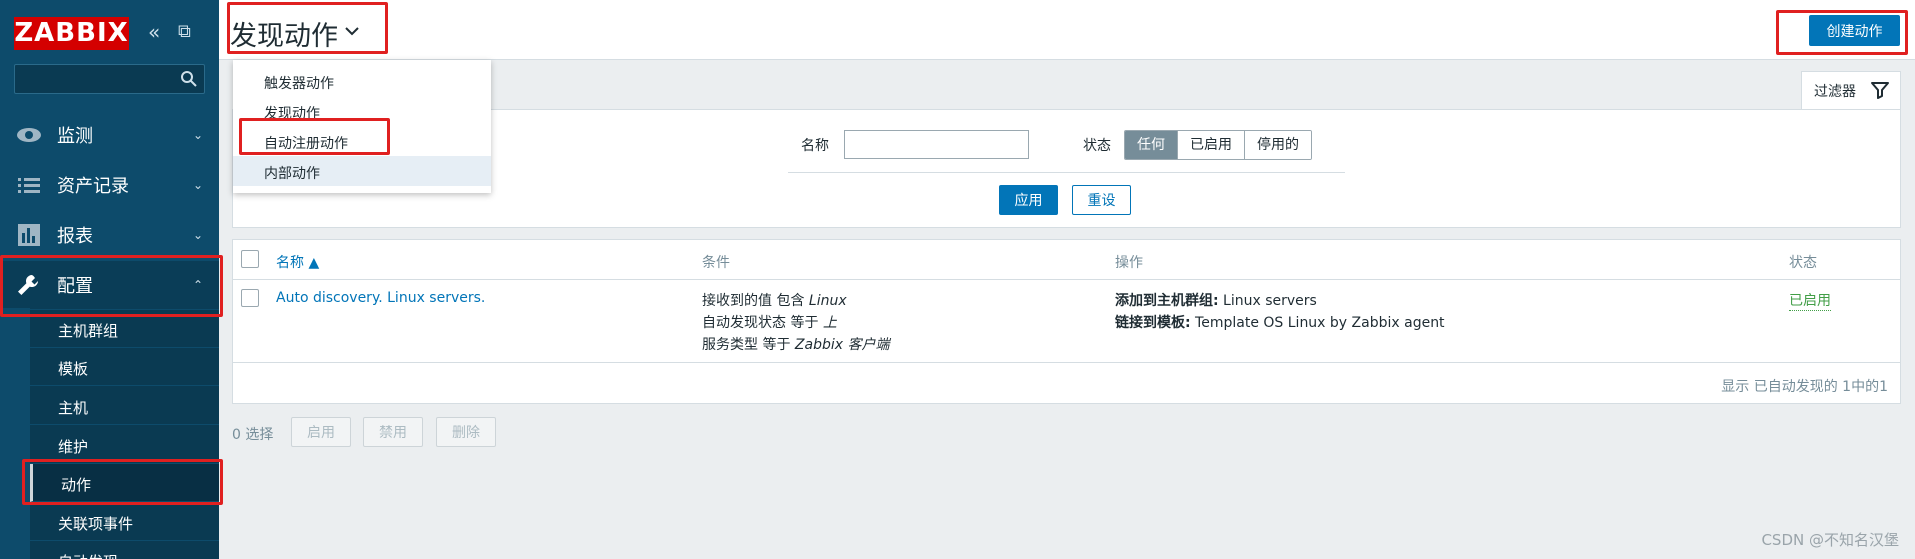 This screenshot has height=559, width=1915. What do you see at coordinates (1803, 263) in the screenshot?
I see `column-header-status: 状态` at bounding box center [1803, 263].